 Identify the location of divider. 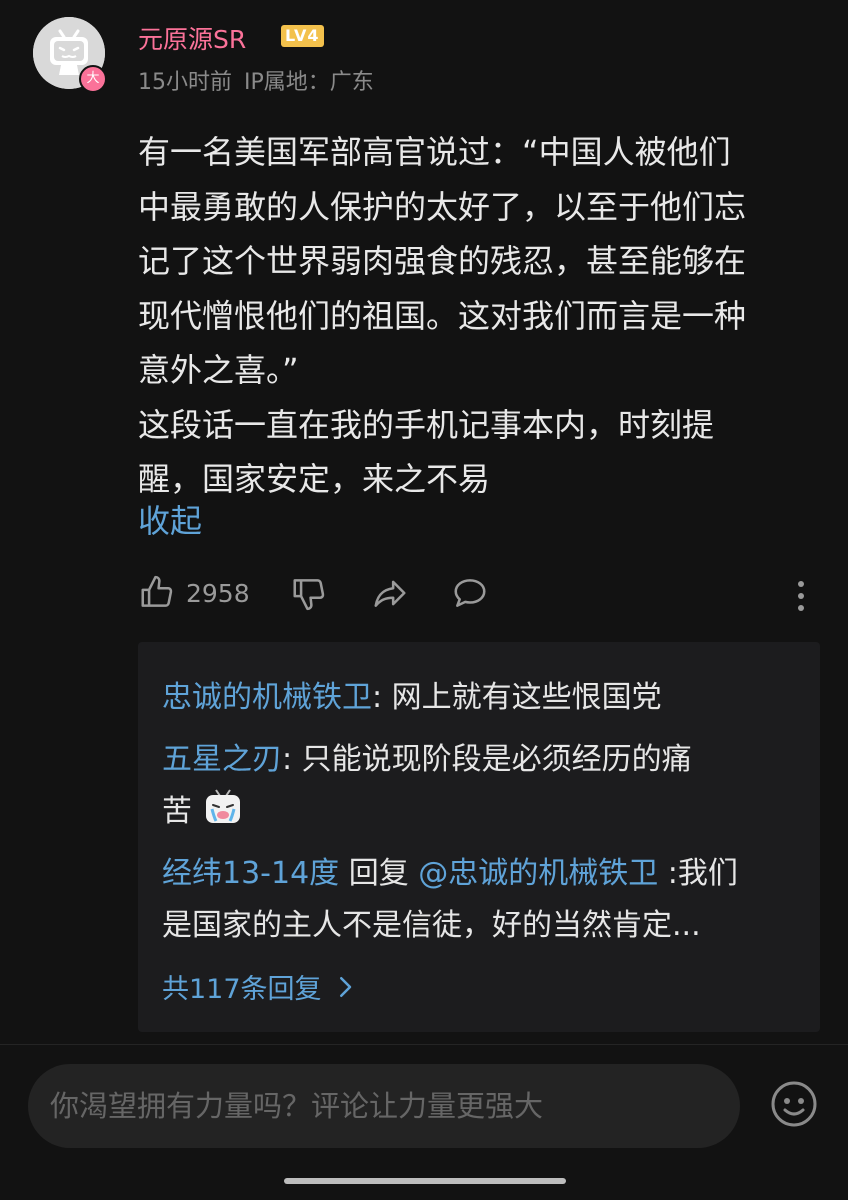
(424, 1044).